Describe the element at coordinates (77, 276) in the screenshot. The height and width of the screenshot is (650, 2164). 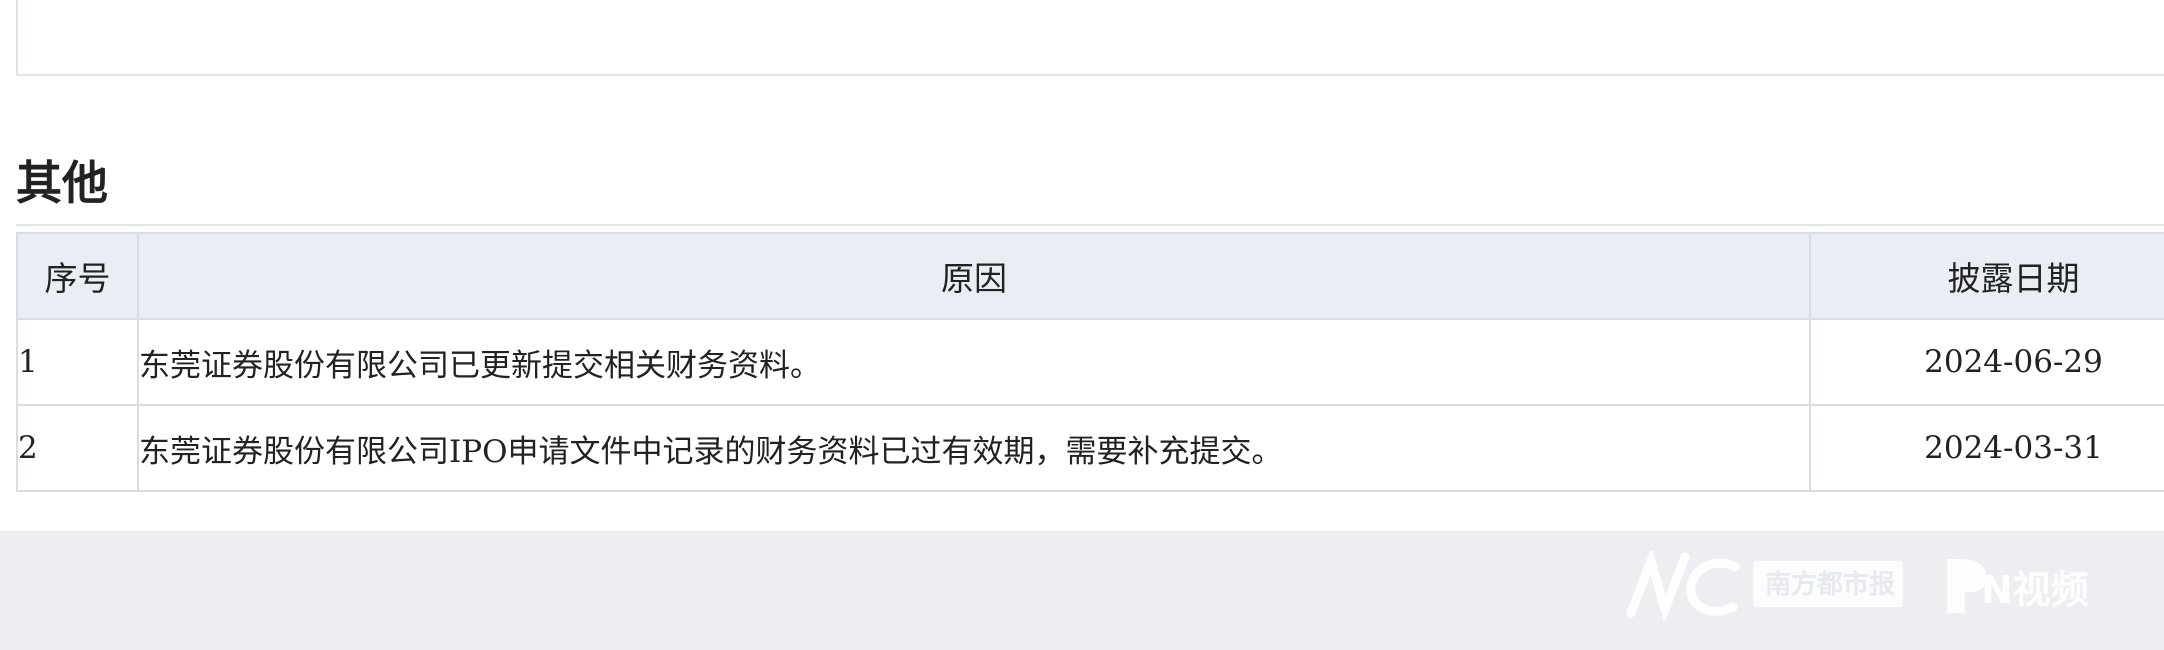
I see `column-header-index: 序号` at that location.